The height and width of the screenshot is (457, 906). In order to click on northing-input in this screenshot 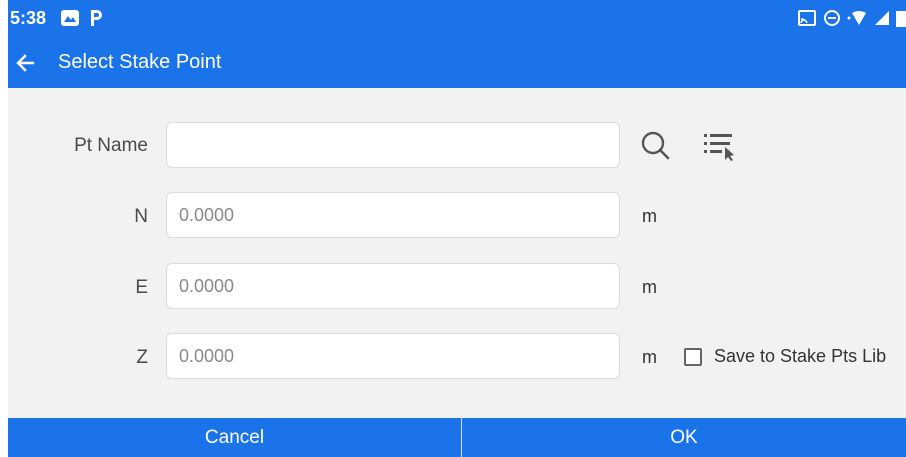, I will do `click(393, 215)`.